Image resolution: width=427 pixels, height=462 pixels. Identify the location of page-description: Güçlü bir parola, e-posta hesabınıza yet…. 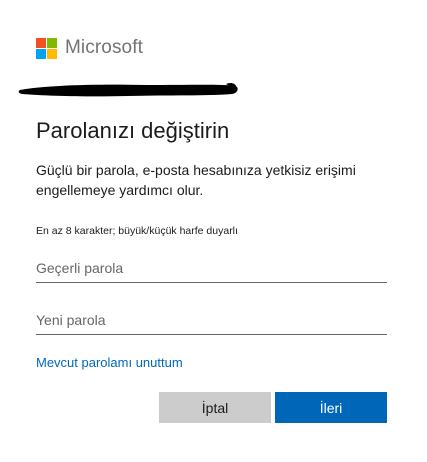
(196, 180).